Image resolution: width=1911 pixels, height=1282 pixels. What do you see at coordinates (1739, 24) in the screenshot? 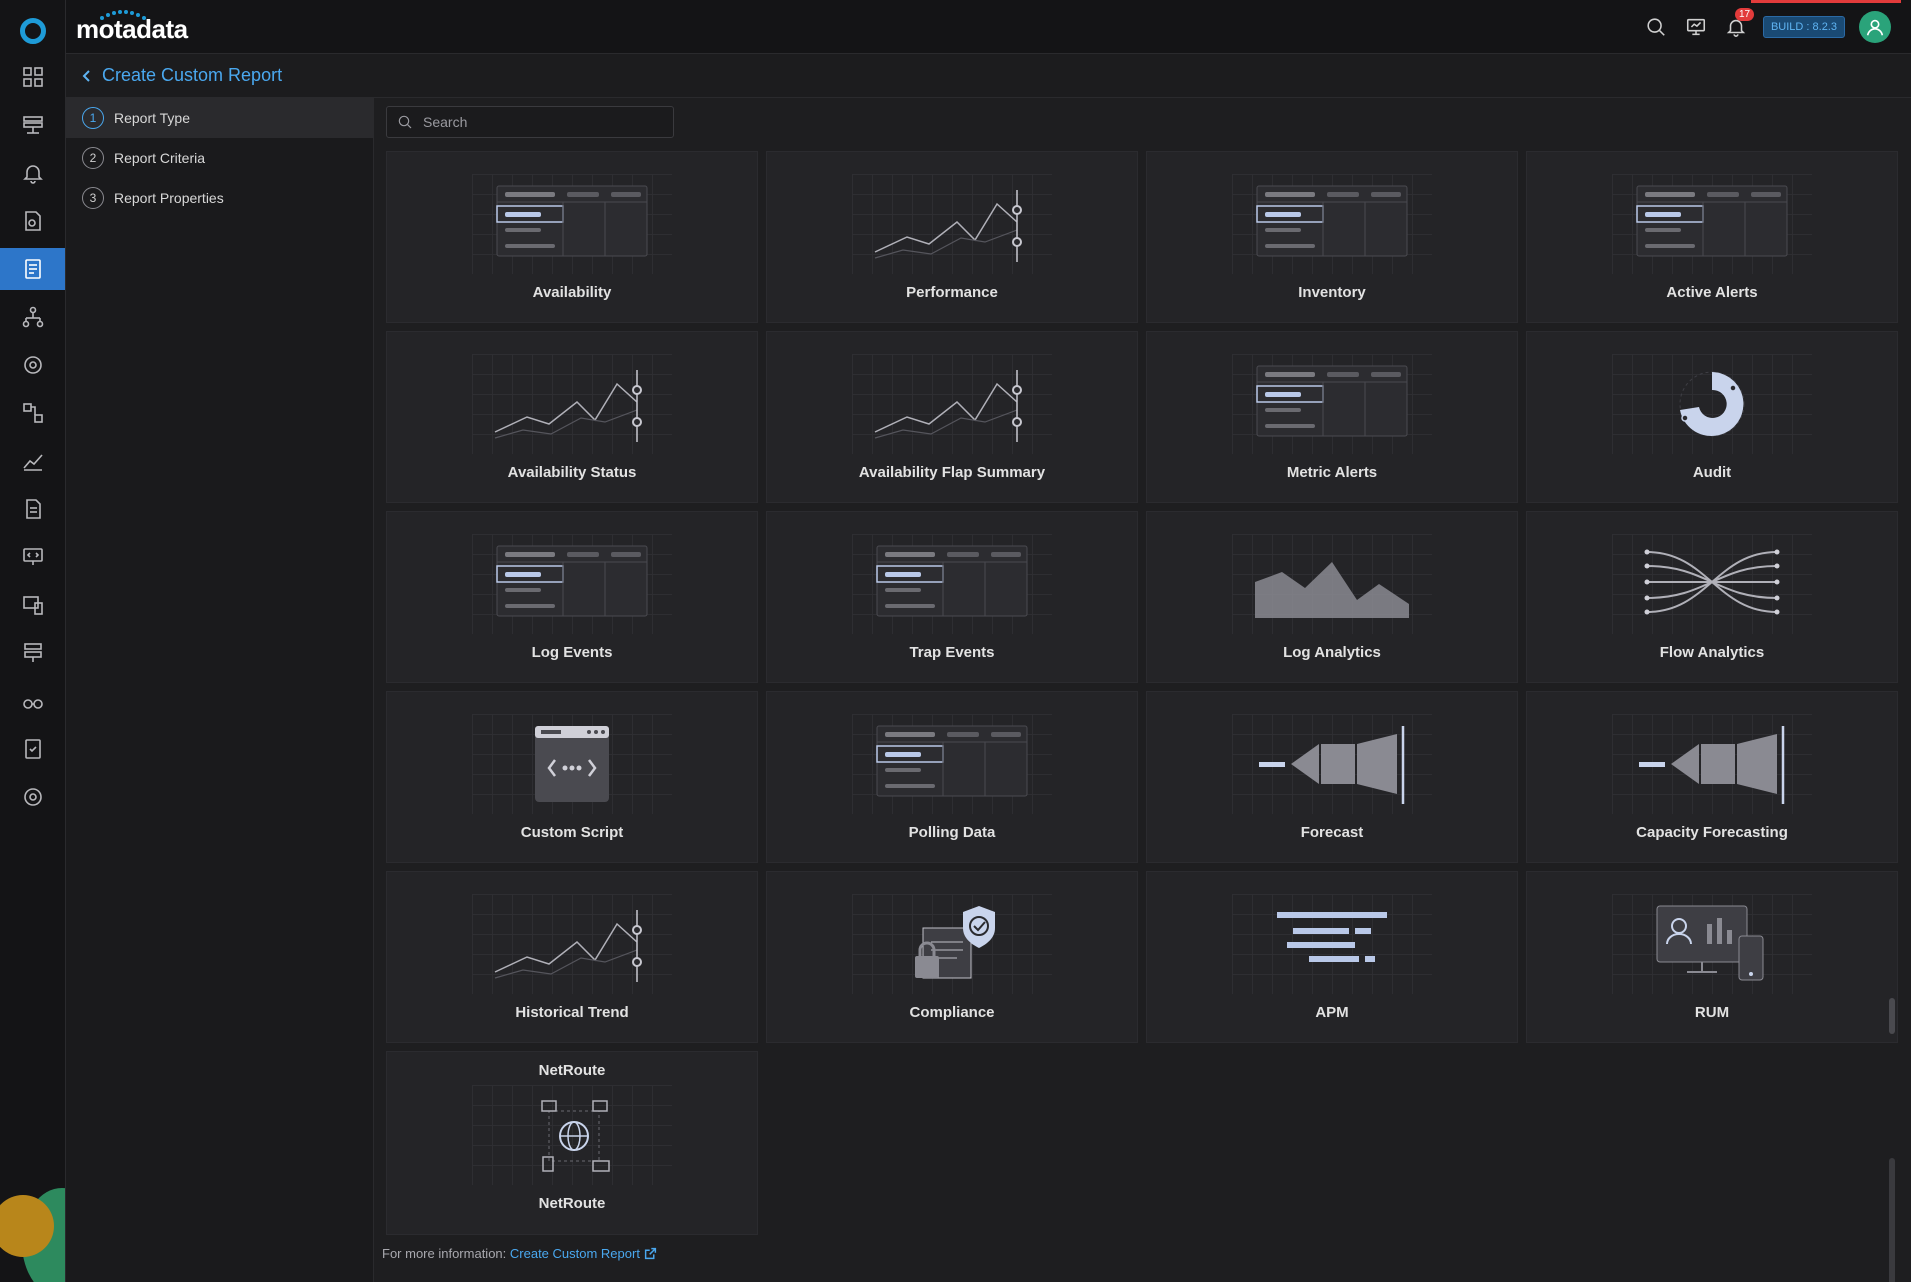
I see `notification-bell-icon: 17` at bounding box center [1739, 24].